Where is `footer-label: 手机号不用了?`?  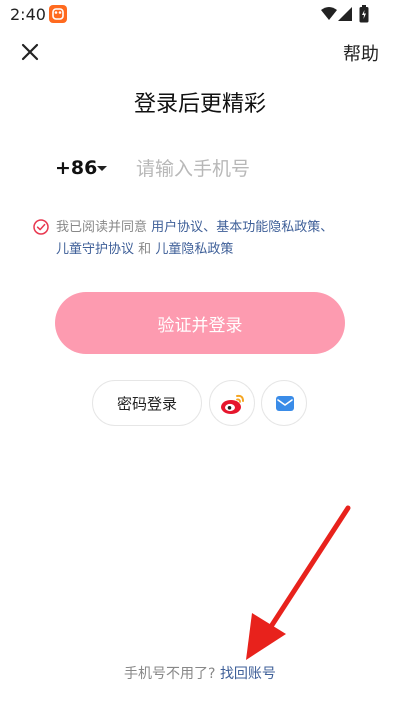
footer-label: 手机号不用了? is located at coordinates (170, 674).